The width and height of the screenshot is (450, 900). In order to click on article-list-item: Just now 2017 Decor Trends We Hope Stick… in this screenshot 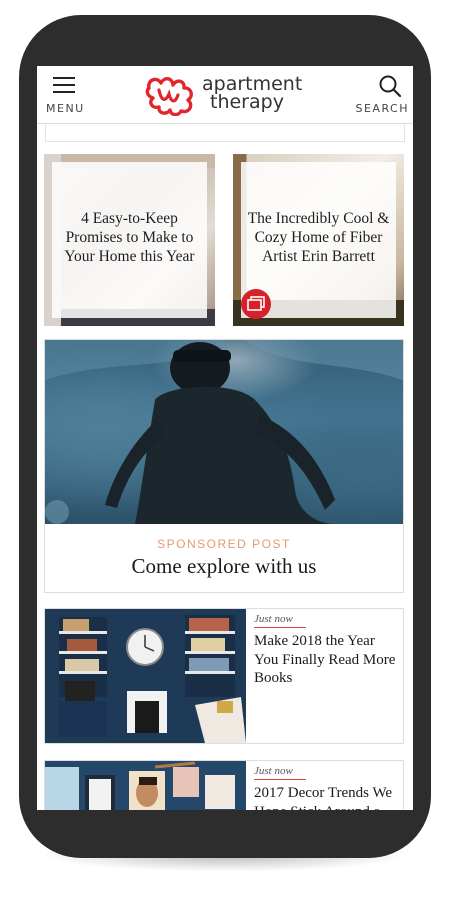, I will do `click(224, 785)`.